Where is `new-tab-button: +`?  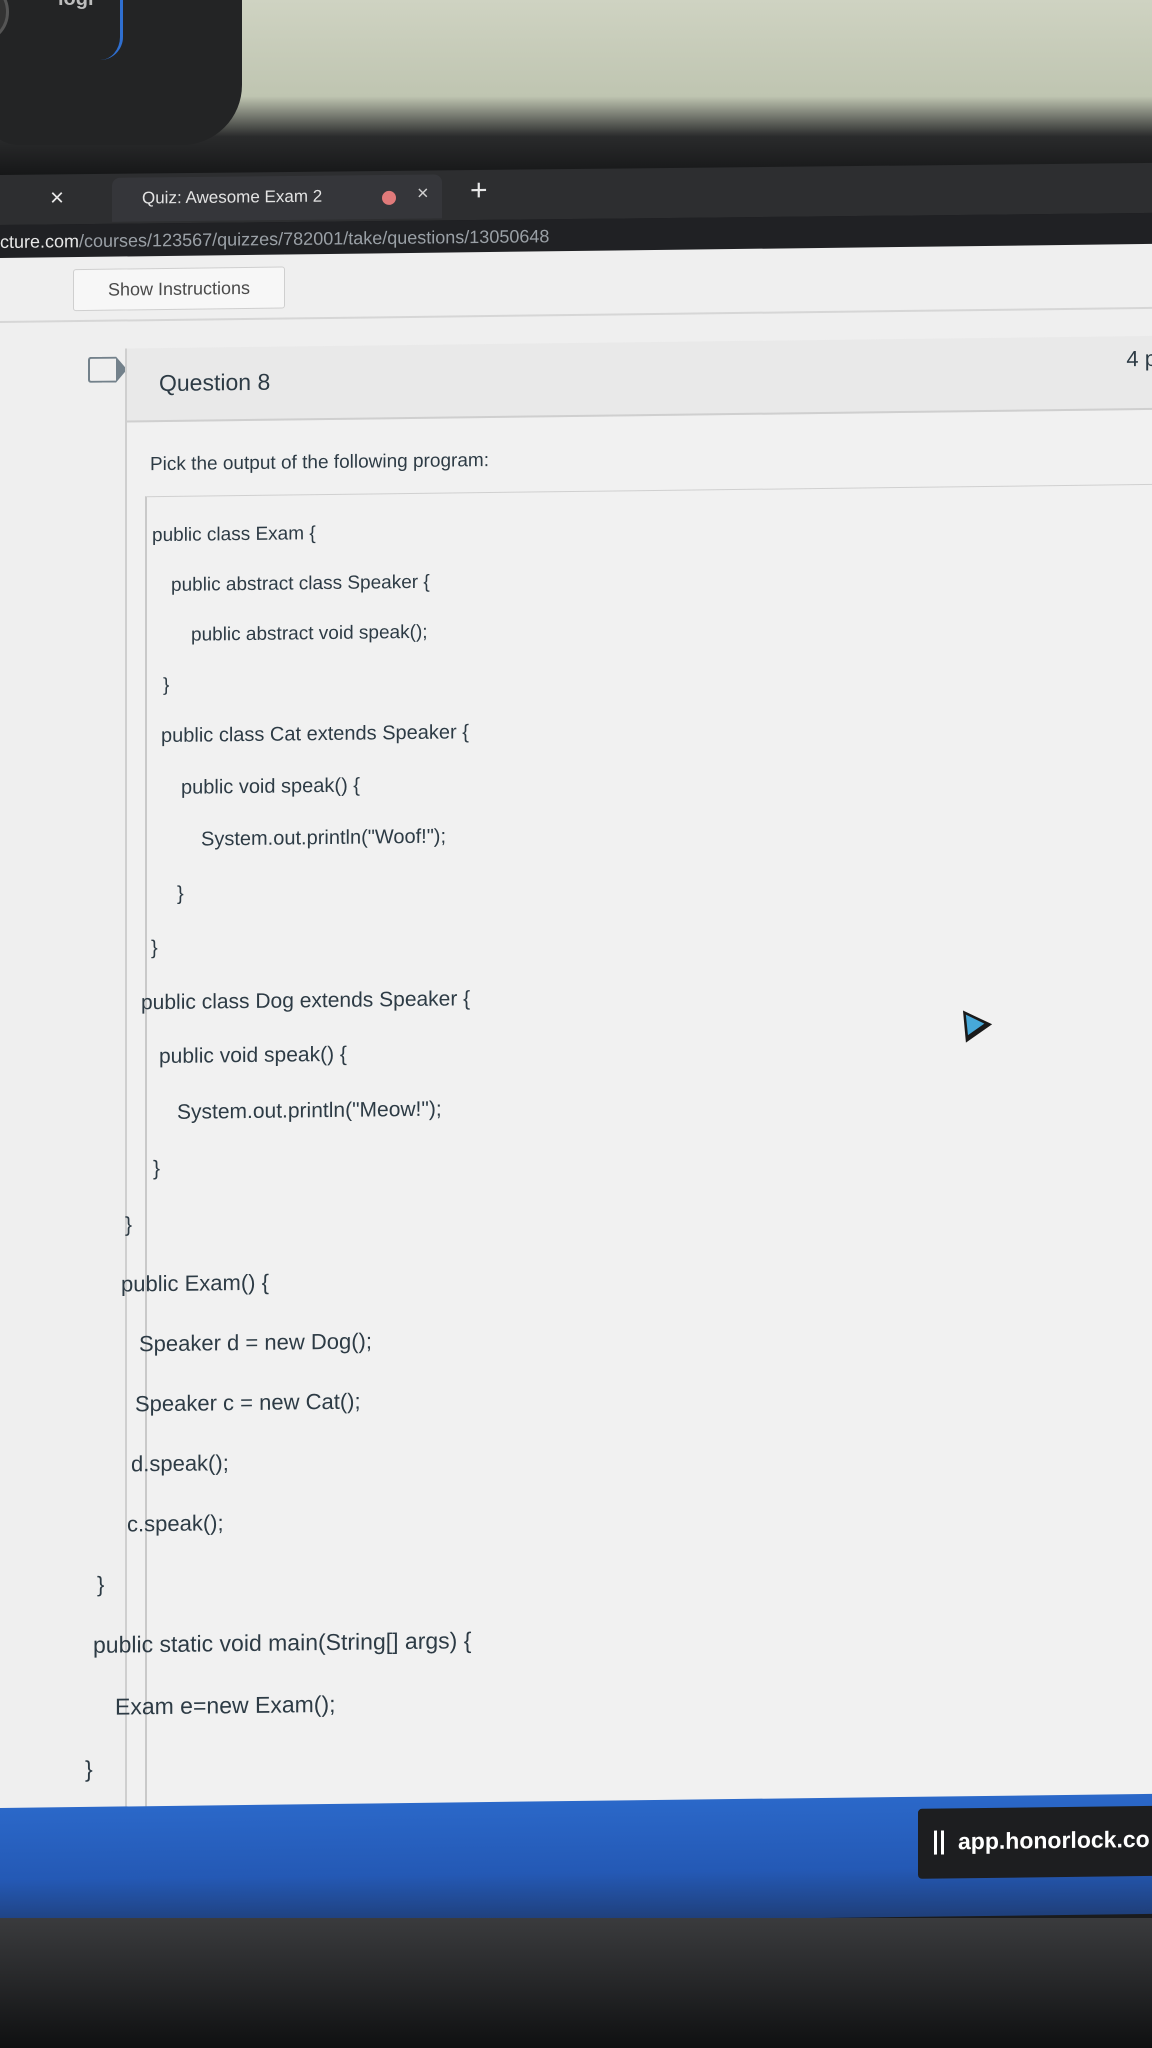 new-tab-button: + is located at coordinates (479, 191).